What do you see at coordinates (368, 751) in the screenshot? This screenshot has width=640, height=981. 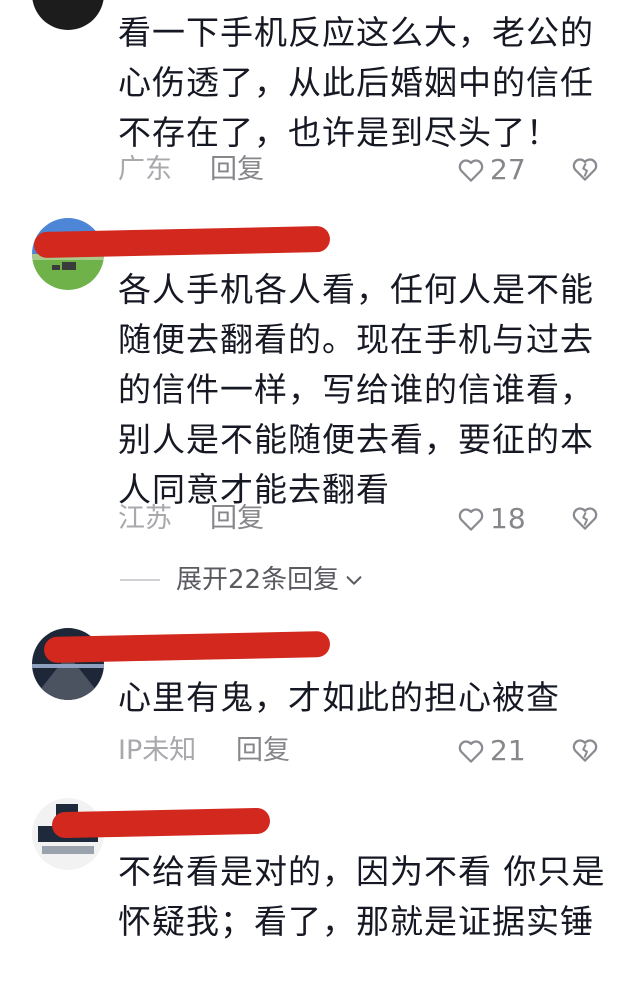 I see `comment-meta: IP未知 回复 21` at bounding box center [368, 751].